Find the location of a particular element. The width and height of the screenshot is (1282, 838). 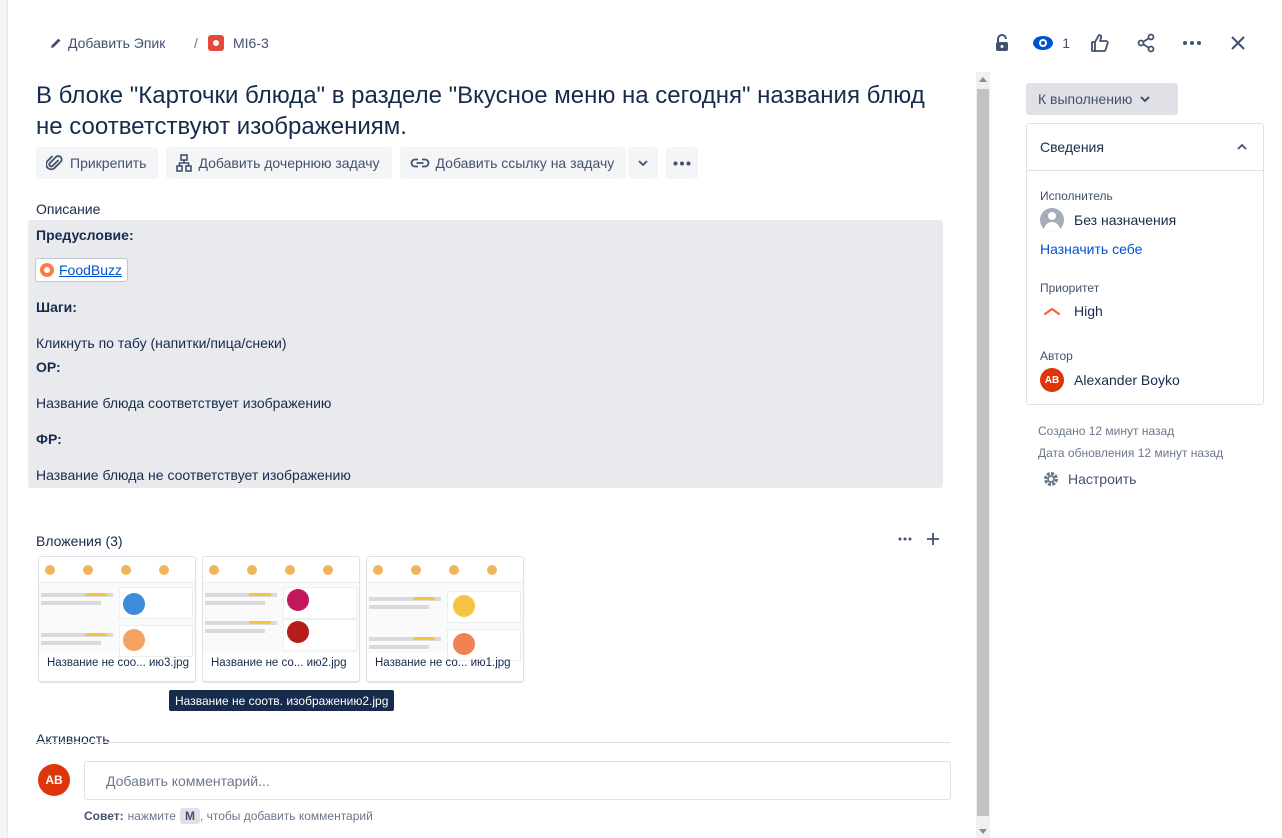

close-button is located at coordinates (1238, 43).